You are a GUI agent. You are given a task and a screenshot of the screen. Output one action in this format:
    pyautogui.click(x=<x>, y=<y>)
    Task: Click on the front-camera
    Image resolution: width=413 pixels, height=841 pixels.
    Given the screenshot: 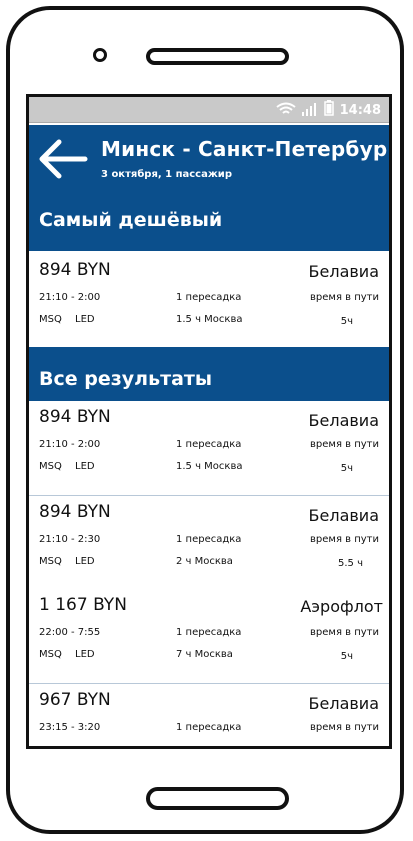 What is the action you would take?
    pyautogui.click(x=100, y=55)
    